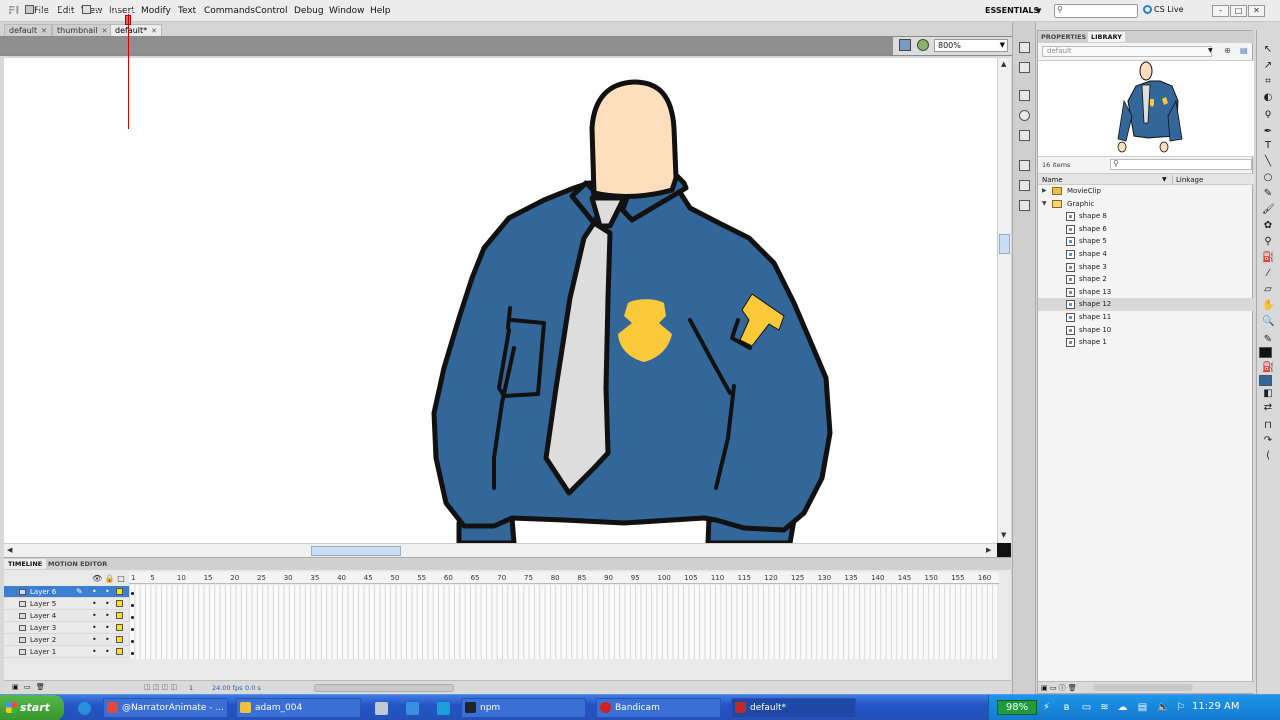 The height and width of the screenshot is (720, 1280). What do you see at coordinates (412, 708) in the screenshot?
I see `mail-icon` at bounding box center [412, 708].